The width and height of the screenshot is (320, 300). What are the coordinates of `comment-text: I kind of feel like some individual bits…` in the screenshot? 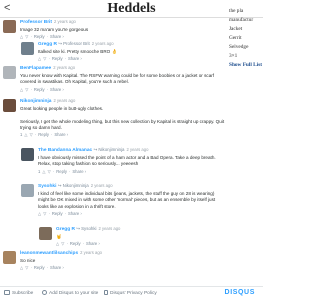 It's located at (127, 200).